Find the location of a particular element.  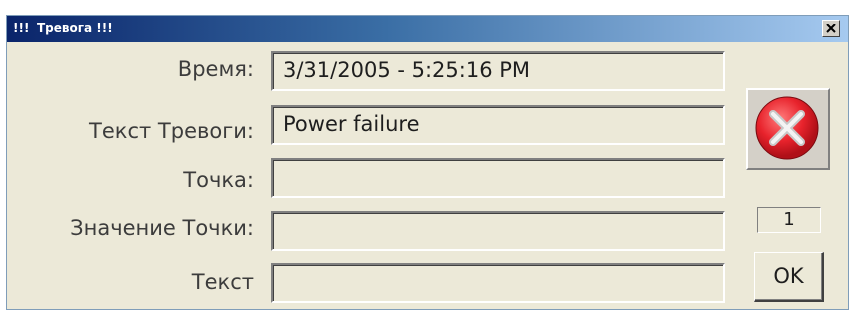

point-label: Точка: is located at coordinates (218, 180).